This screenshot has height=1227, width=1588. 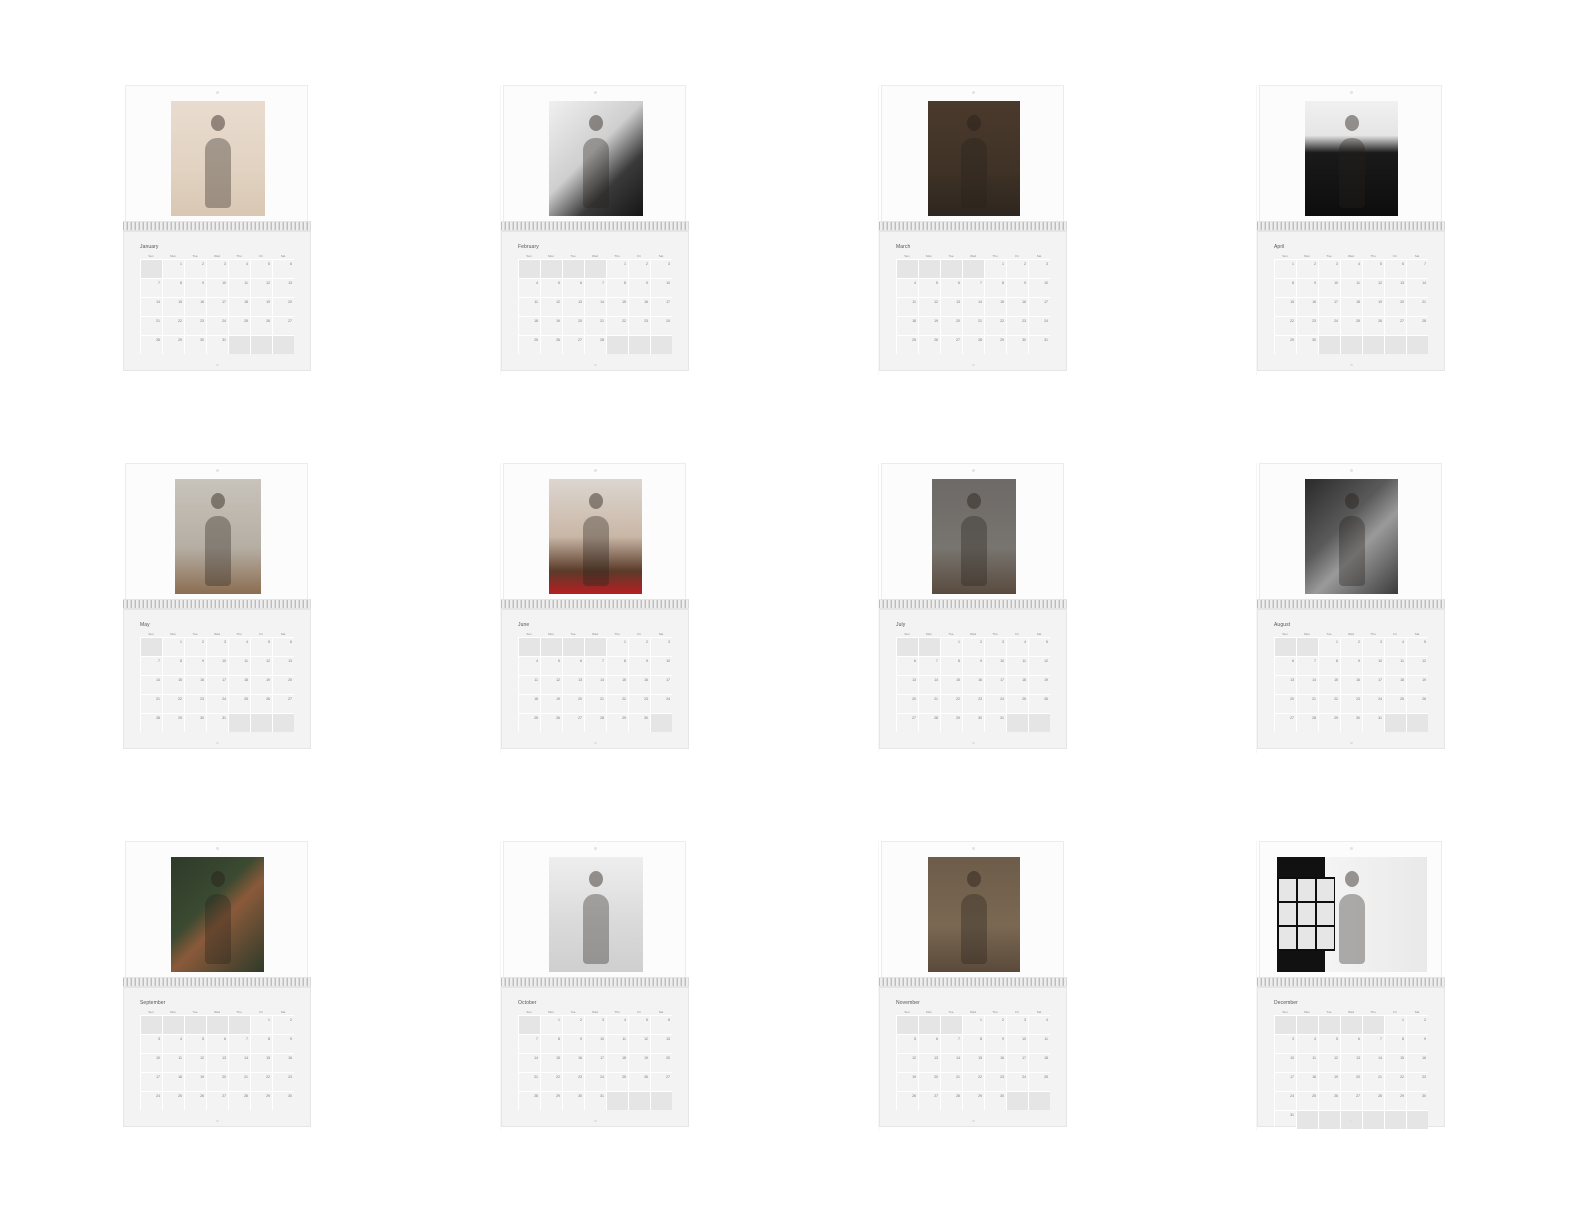 I want to click on day-cell: 7, so click(x=151, y=287).